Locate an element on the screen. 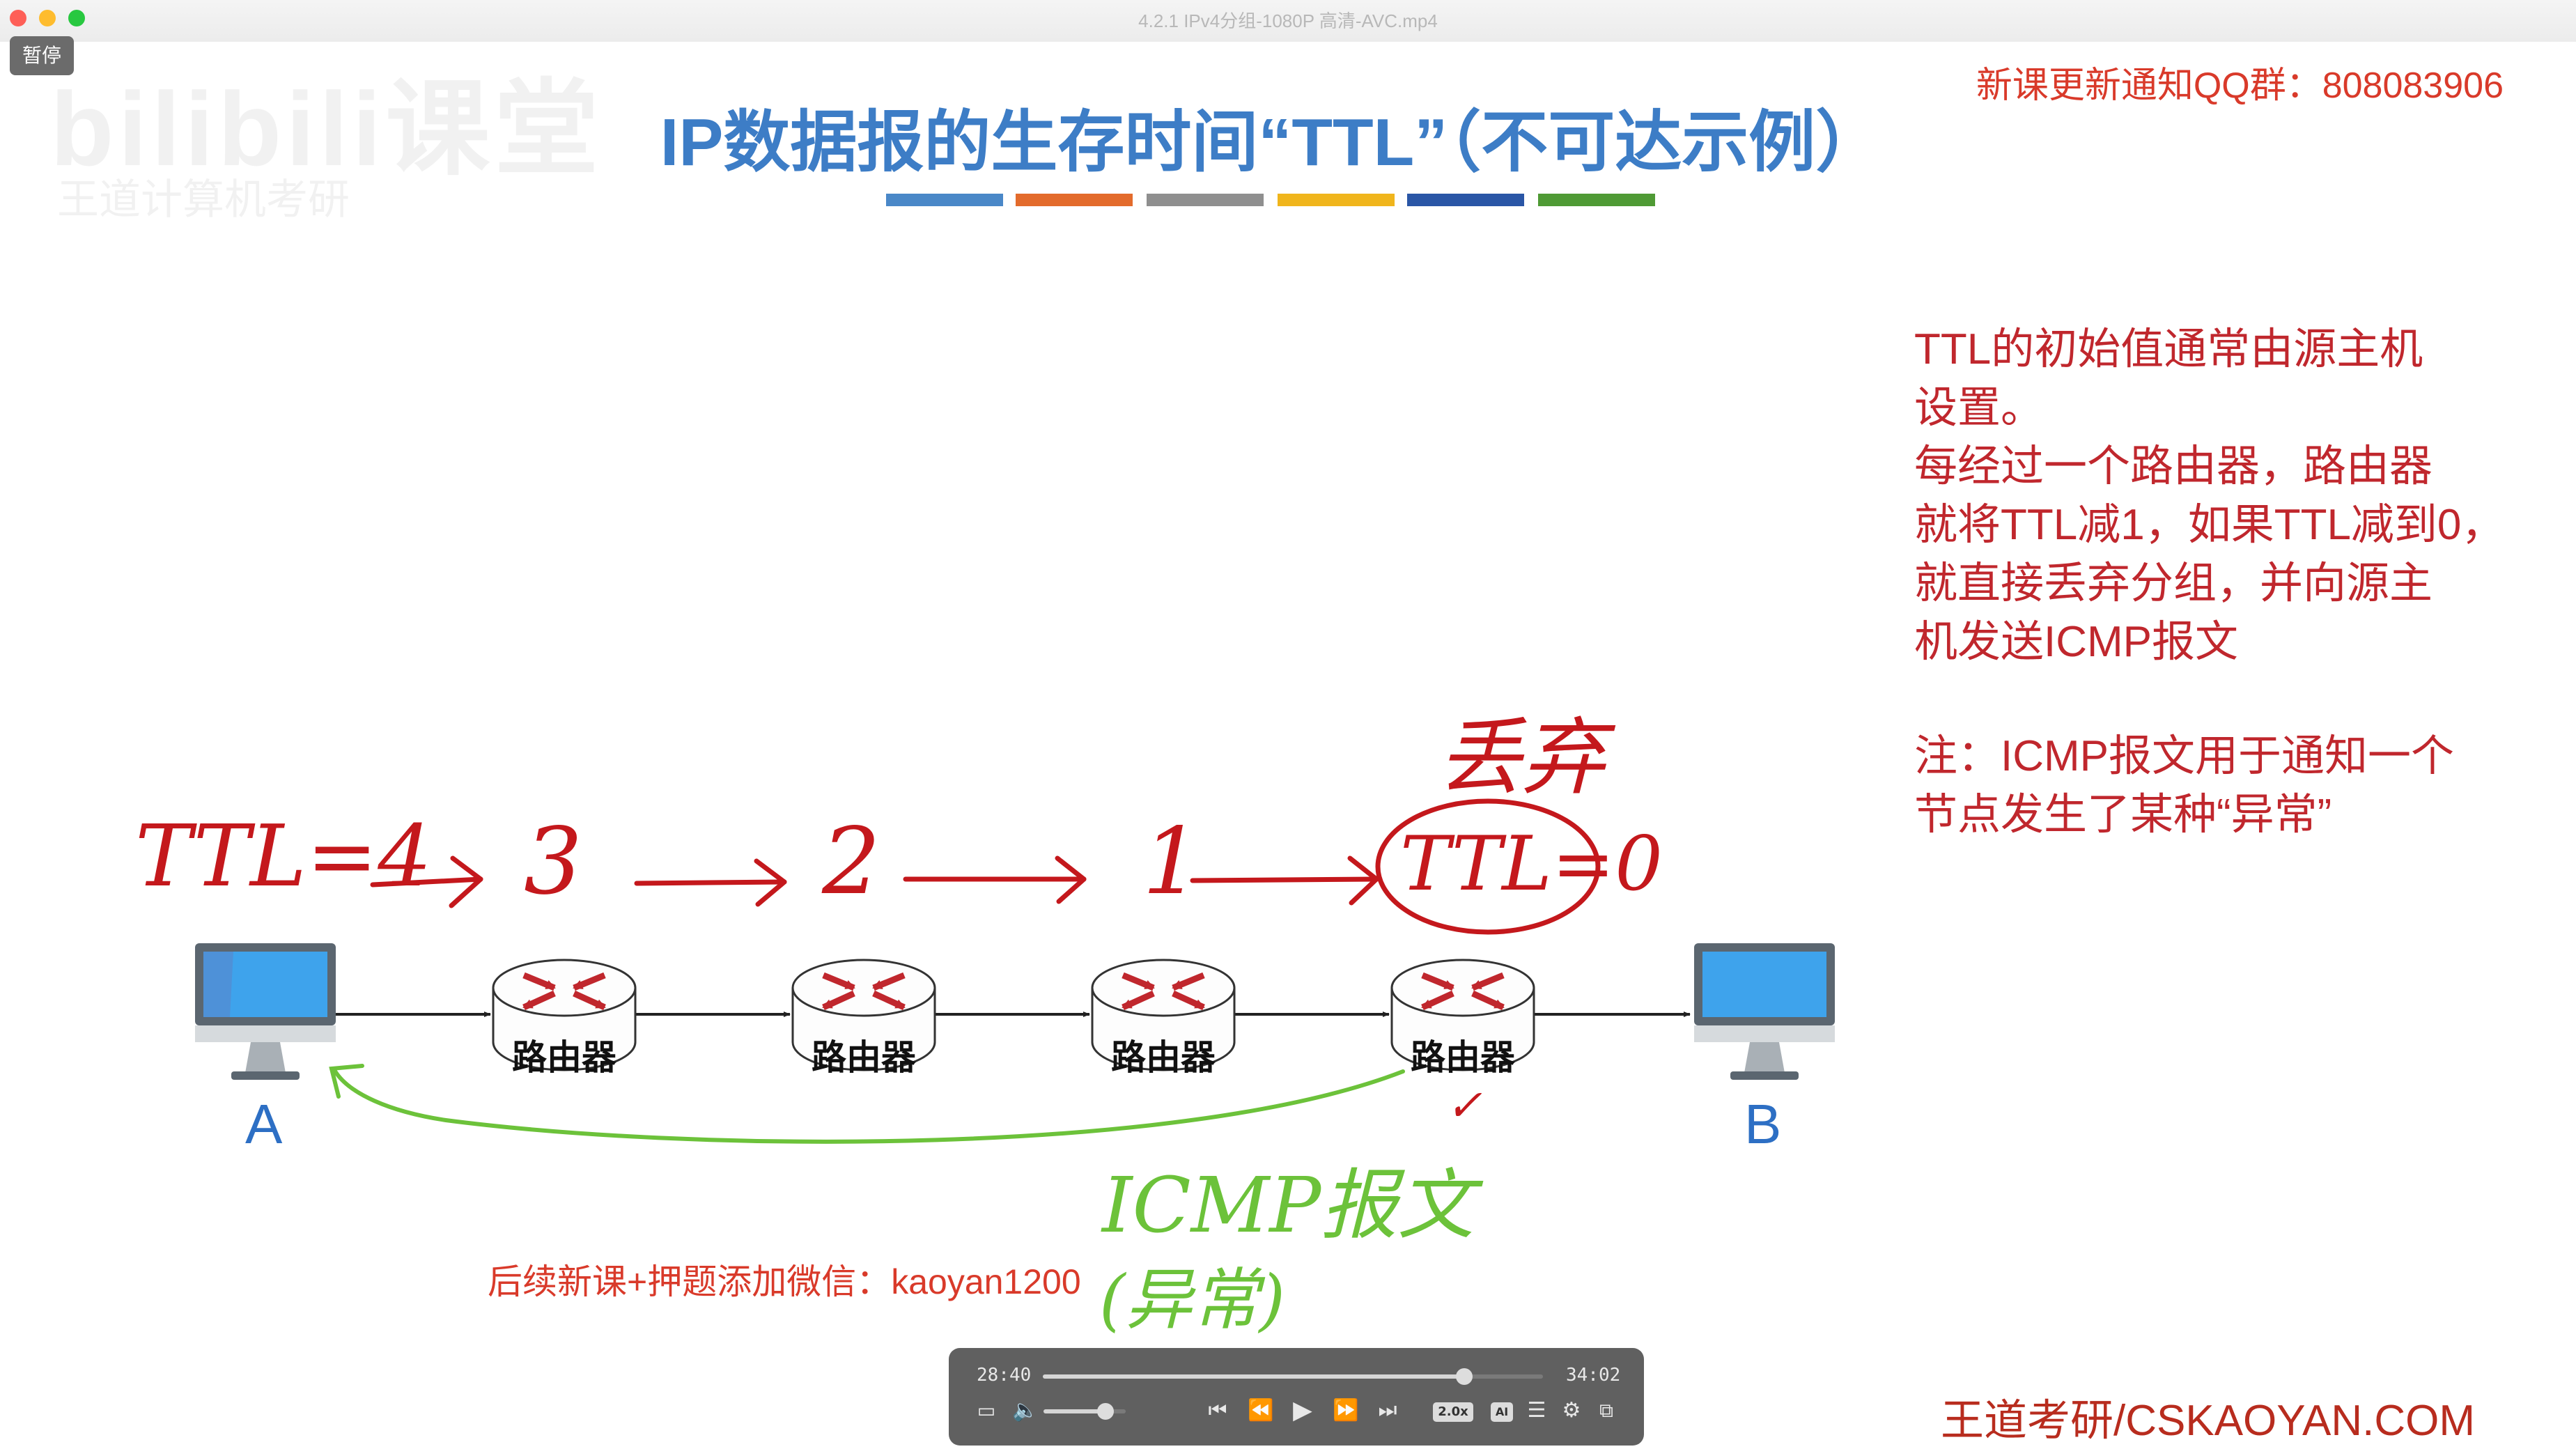 This screenshot has width=2576, height=1449. handwritten-ttl-start: TTL=4 is located at coordinates (283, 856).